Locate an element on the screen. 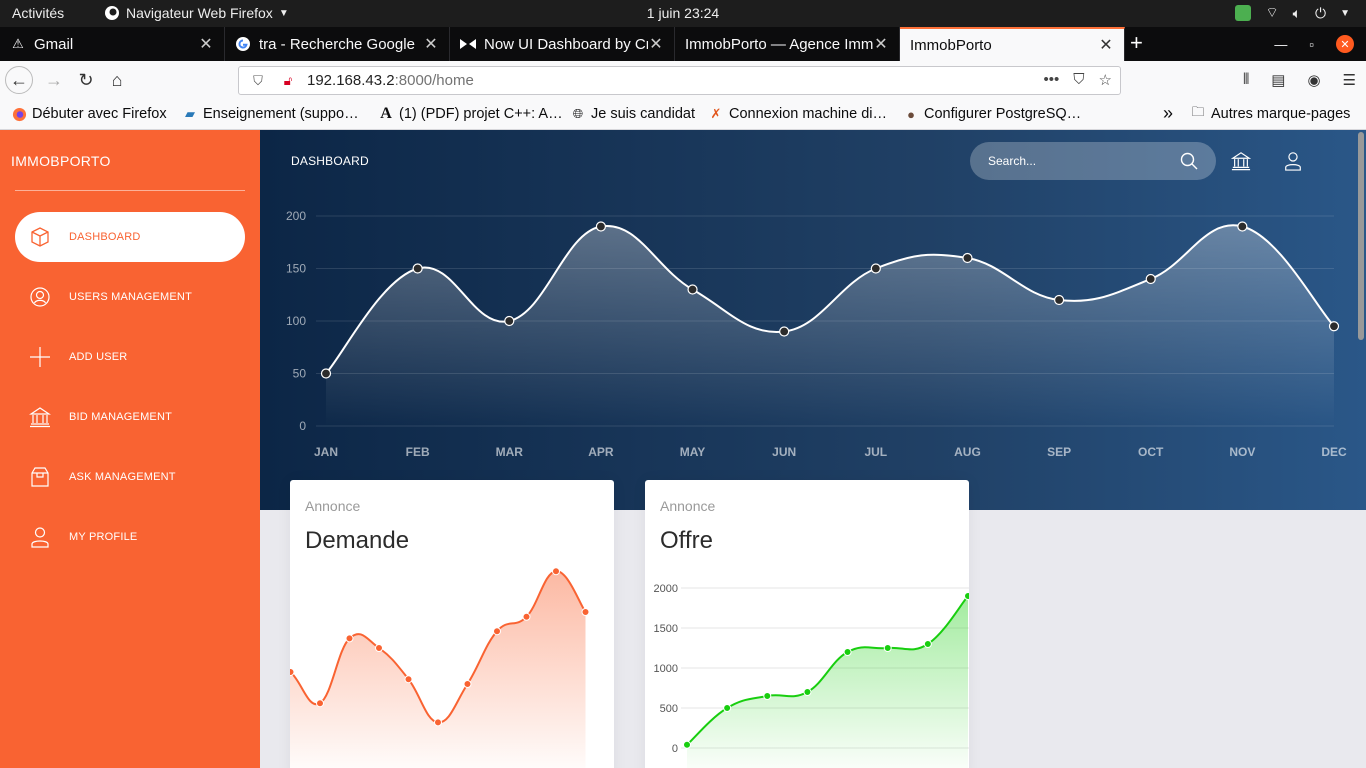 Image resolution: width=1366 pixels, height=768 pixels. window-close-icon: ✕ is located at coordinates (1345, 44).